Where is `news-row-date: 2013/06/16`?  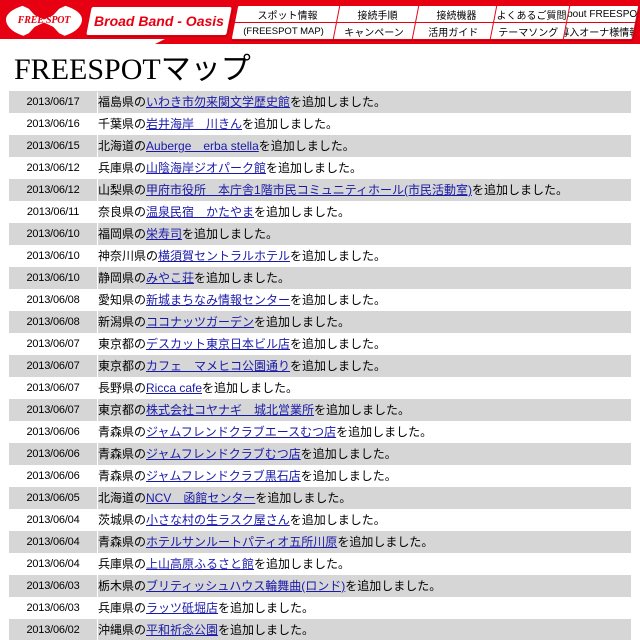 news-row-date: 2013/06/16 is located at coordinates (53, 124).